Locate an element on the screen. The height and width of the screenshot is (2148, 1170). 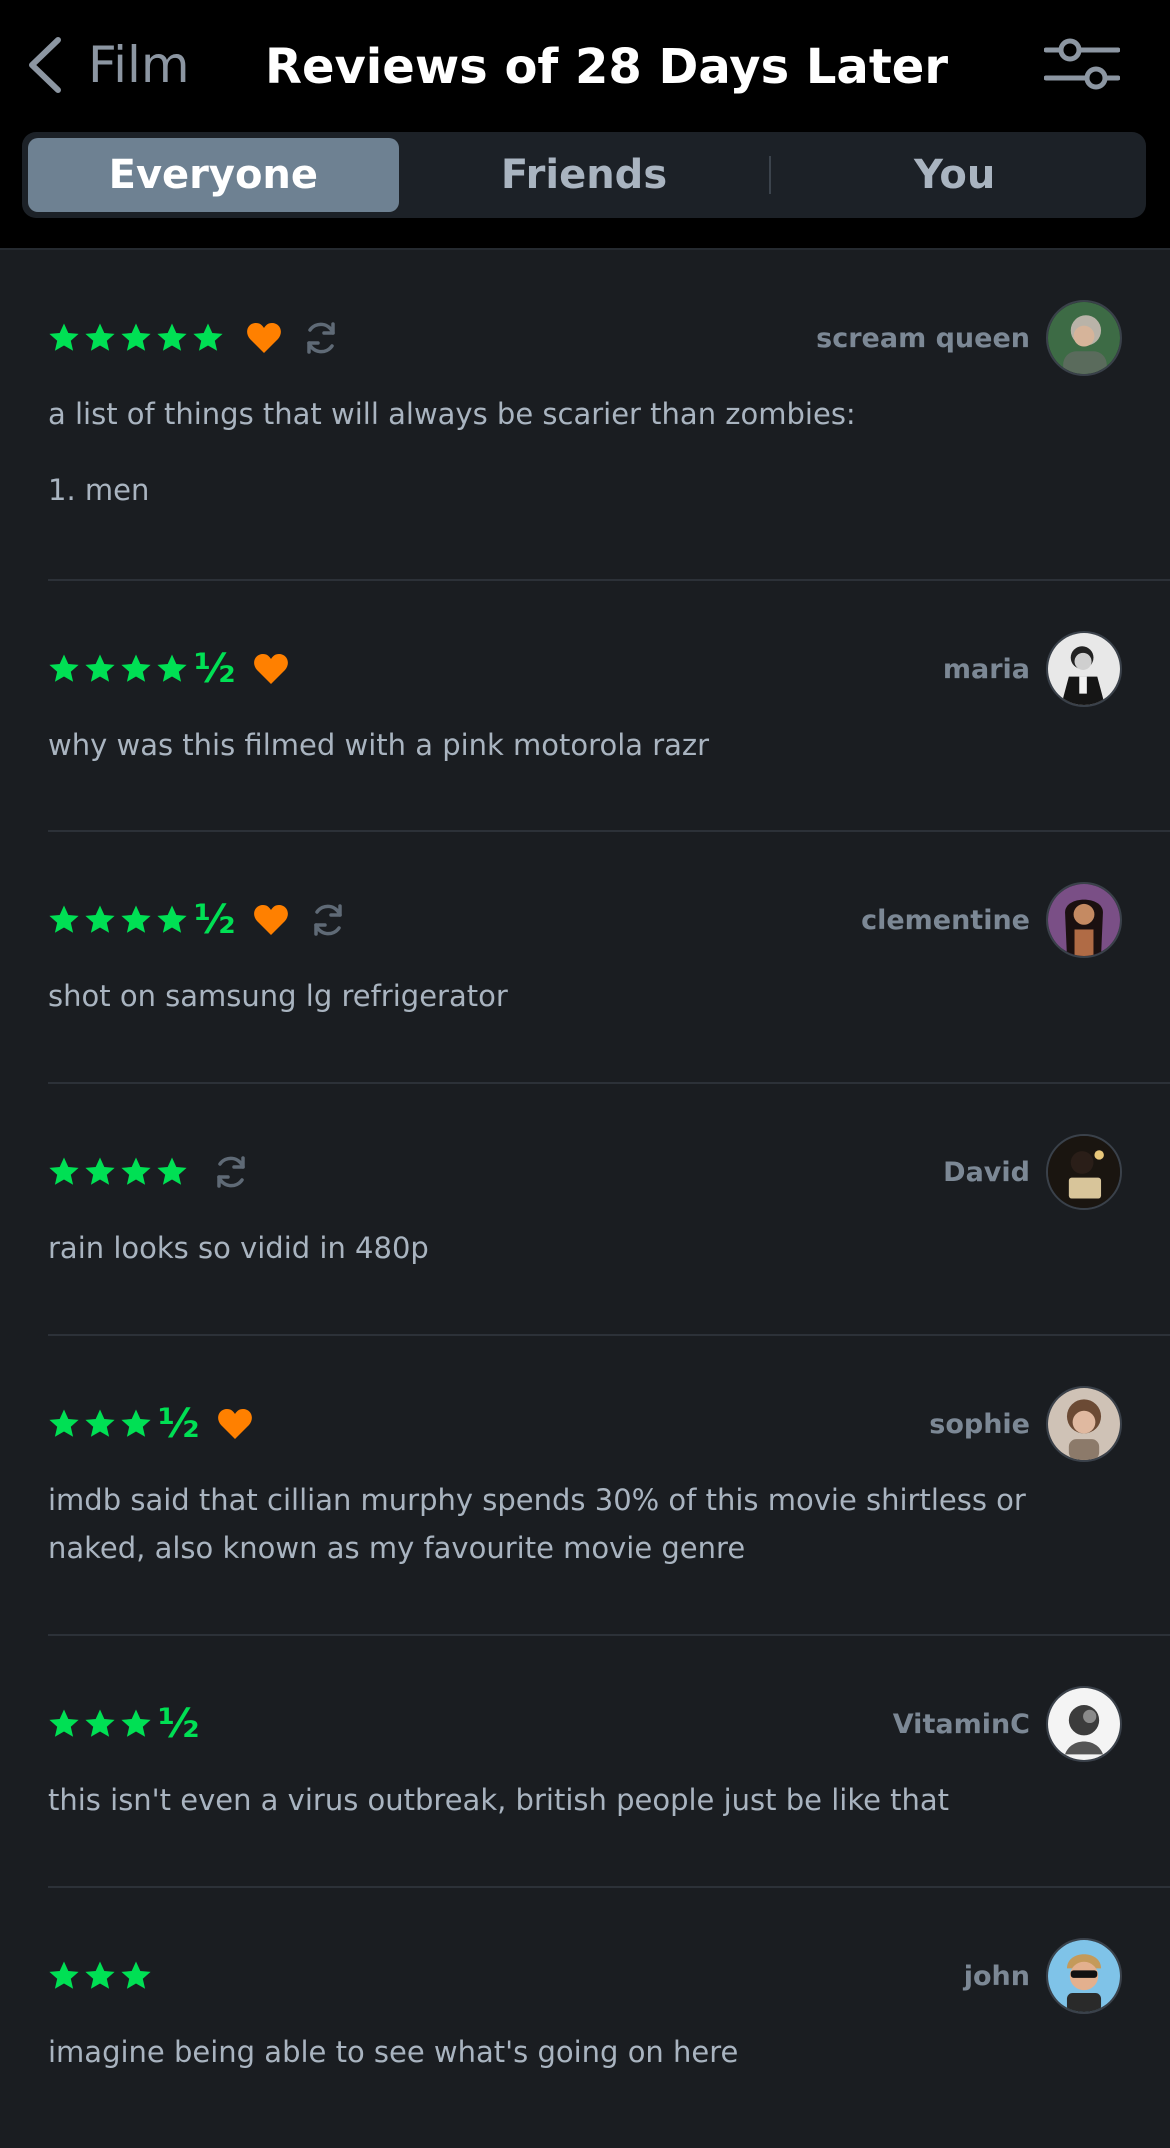
filter-button is located at coordinates (1082, 64).